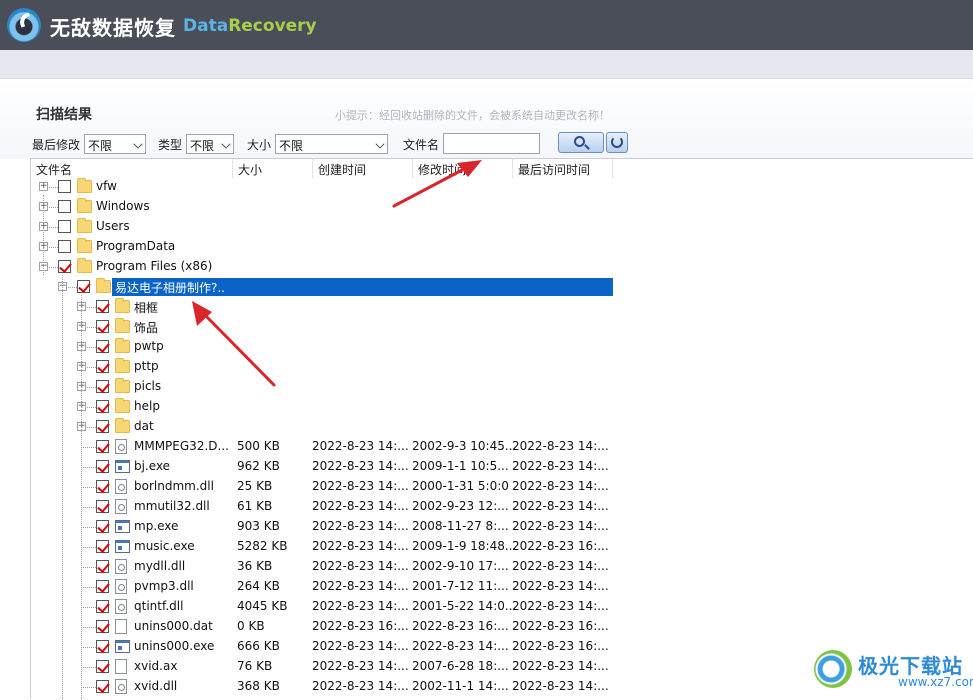 The width and height of the screenshot is (973, 700). I want to click on watermark-logo-icon, so click(833, 669).